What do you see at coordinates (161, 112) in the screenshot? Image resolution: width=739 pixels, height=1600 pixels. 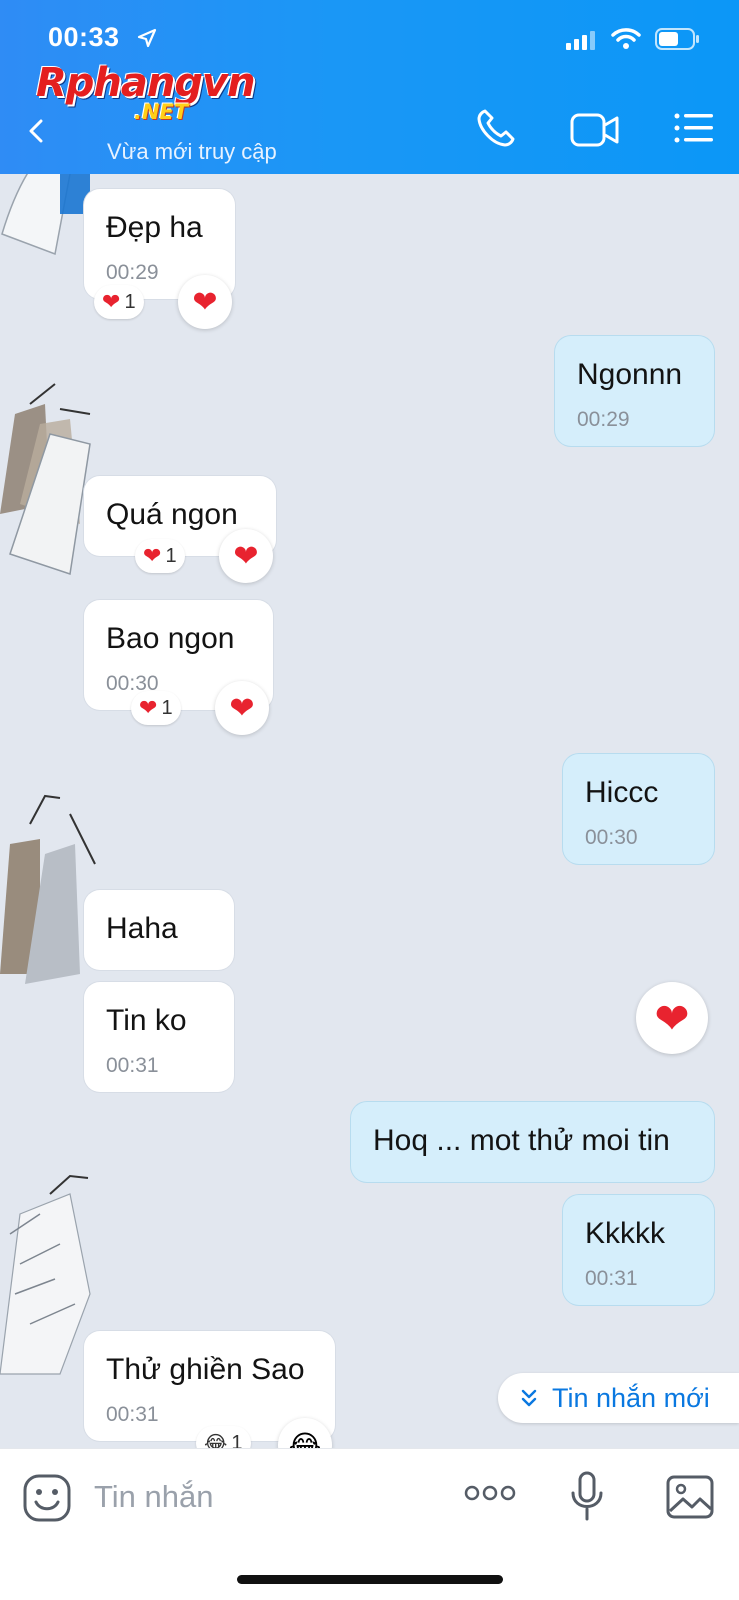 I see `logo-subtext: .NET` at bounding box center [161, 112].